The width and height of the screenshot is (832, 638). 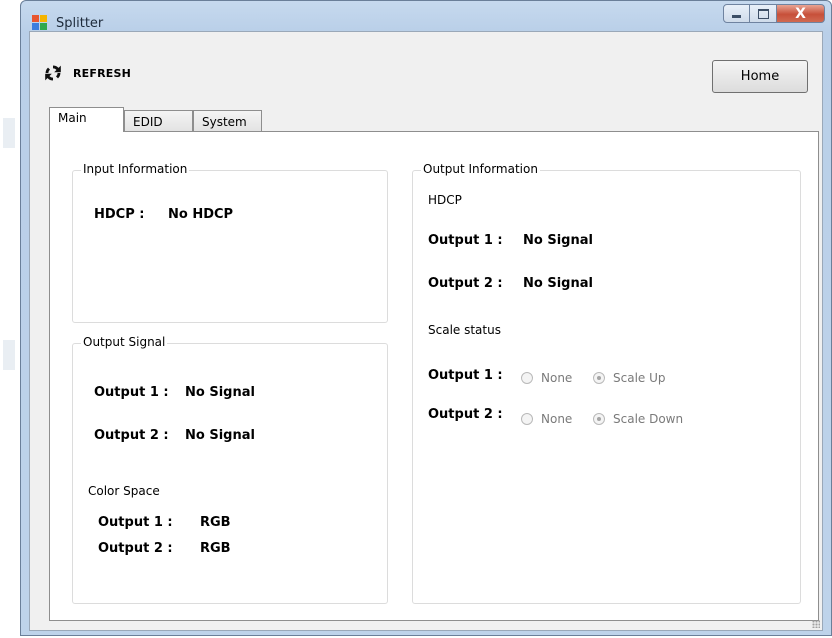 I want to click on output-1-signal-value: No Signal, so click(x=220, y=392).